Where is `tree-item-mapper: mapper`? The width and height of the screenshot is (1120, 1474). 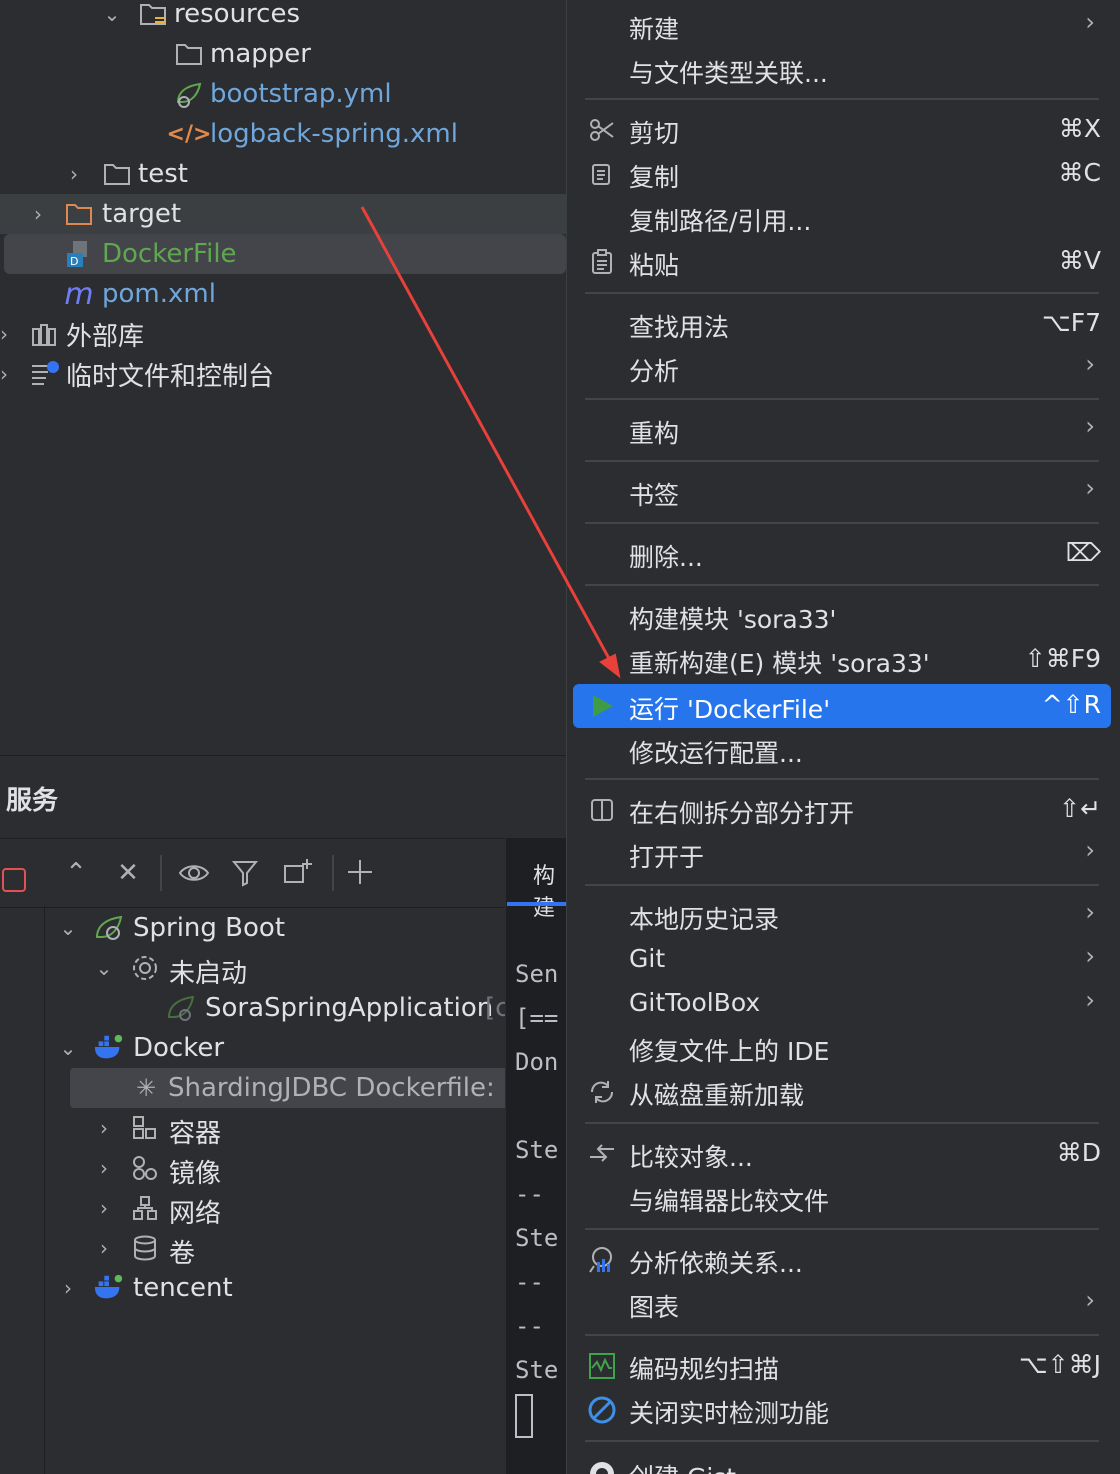
tree-item-mapper: mapper is located at coordinates (283, 54).